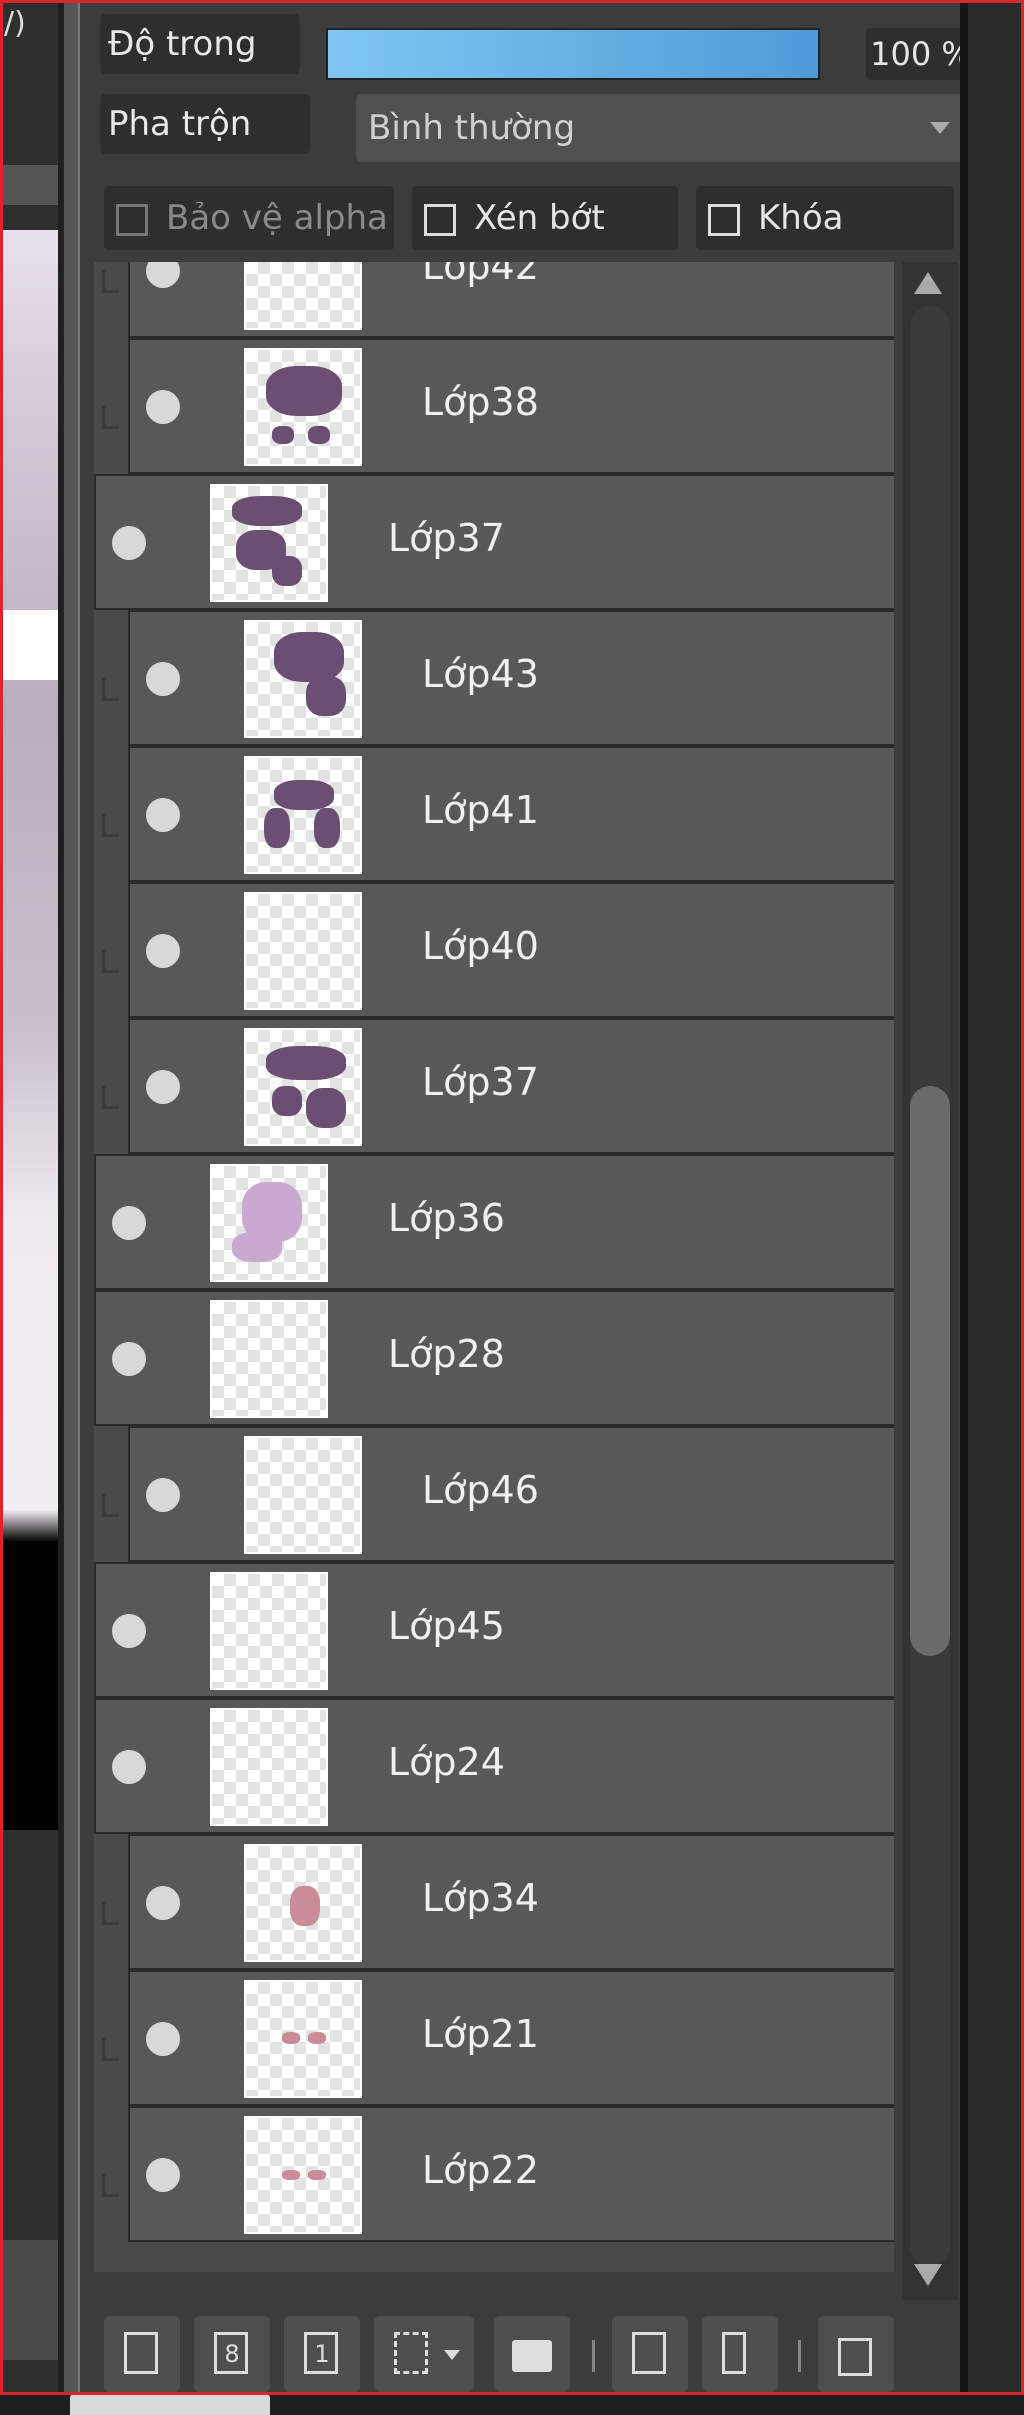  Describe the element at coordinates (446, 1354) in the screenshot. I see `layer-name: Lớp28` at that location.